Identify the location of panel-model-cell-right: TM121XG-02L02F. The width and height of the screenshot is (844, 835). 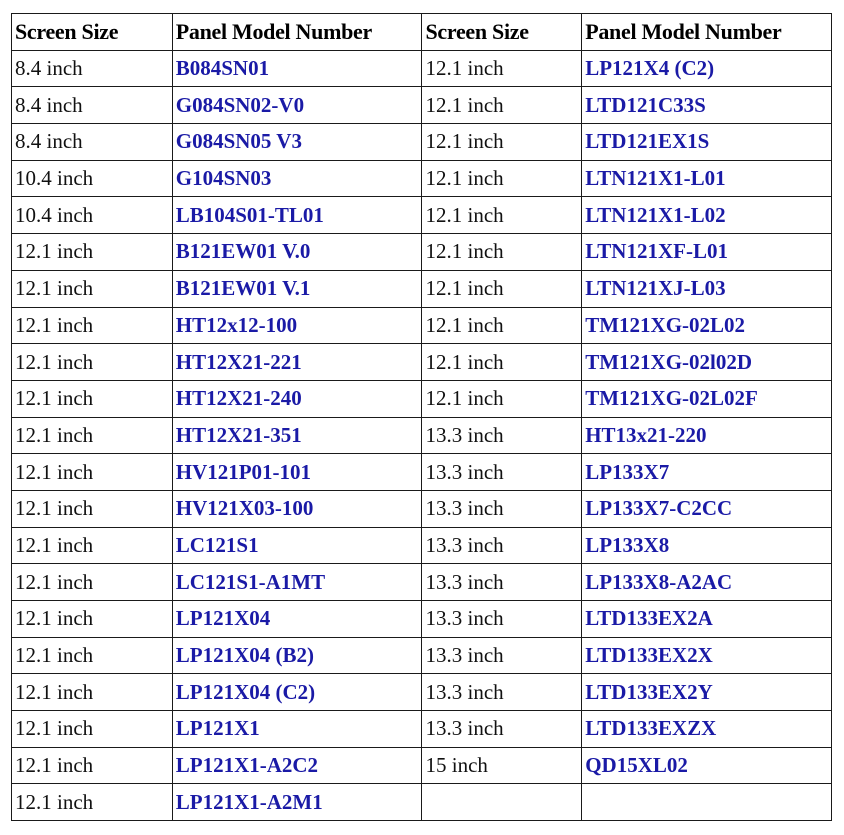
(706, 398).